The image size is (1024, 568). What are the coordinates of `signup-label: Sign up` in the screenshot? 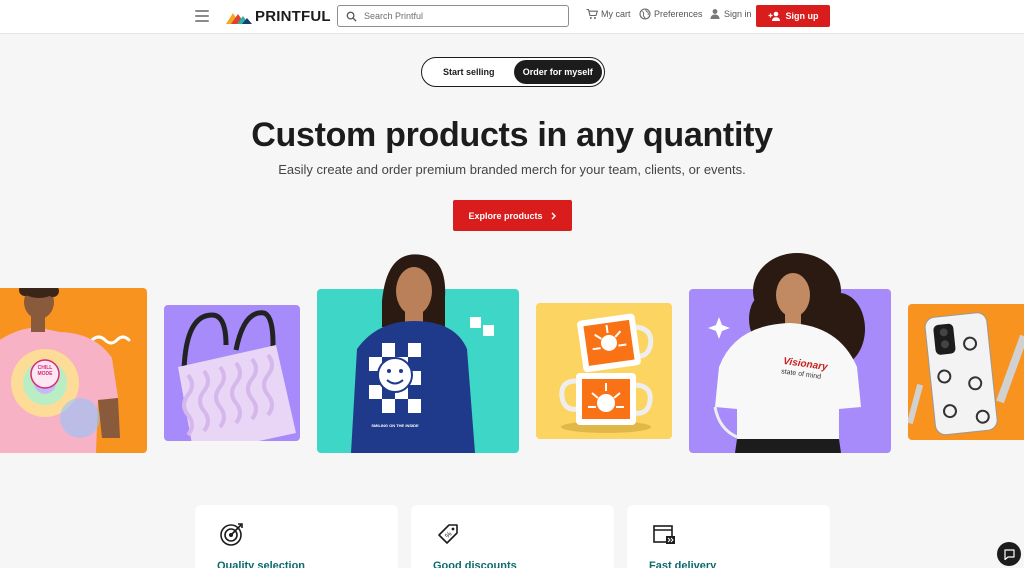 It's located at (802, 16).